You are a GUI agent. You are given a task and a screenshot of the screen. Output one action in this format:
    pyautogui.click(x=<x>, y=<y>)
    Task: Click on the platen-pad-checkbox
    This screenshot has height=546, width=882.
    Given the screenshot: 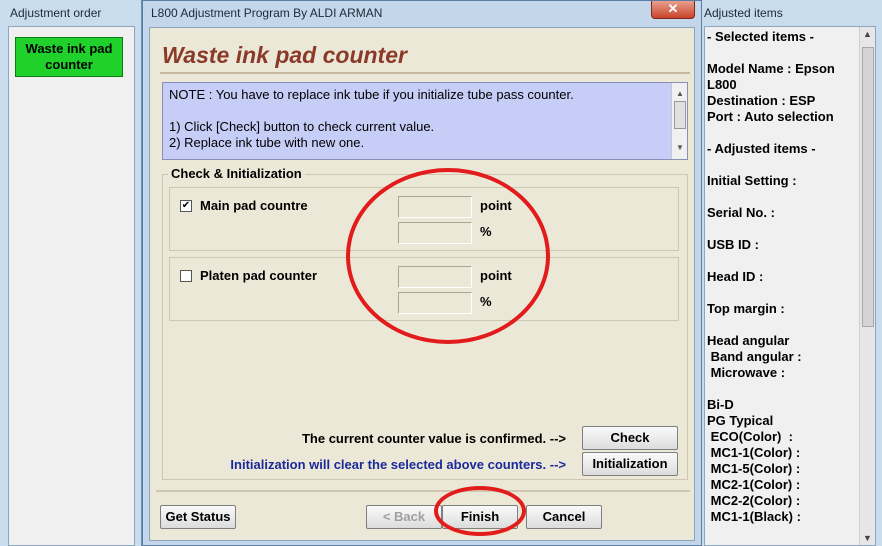 What is the action you would take?
    pyautogui.click(x=186, y=276)
    